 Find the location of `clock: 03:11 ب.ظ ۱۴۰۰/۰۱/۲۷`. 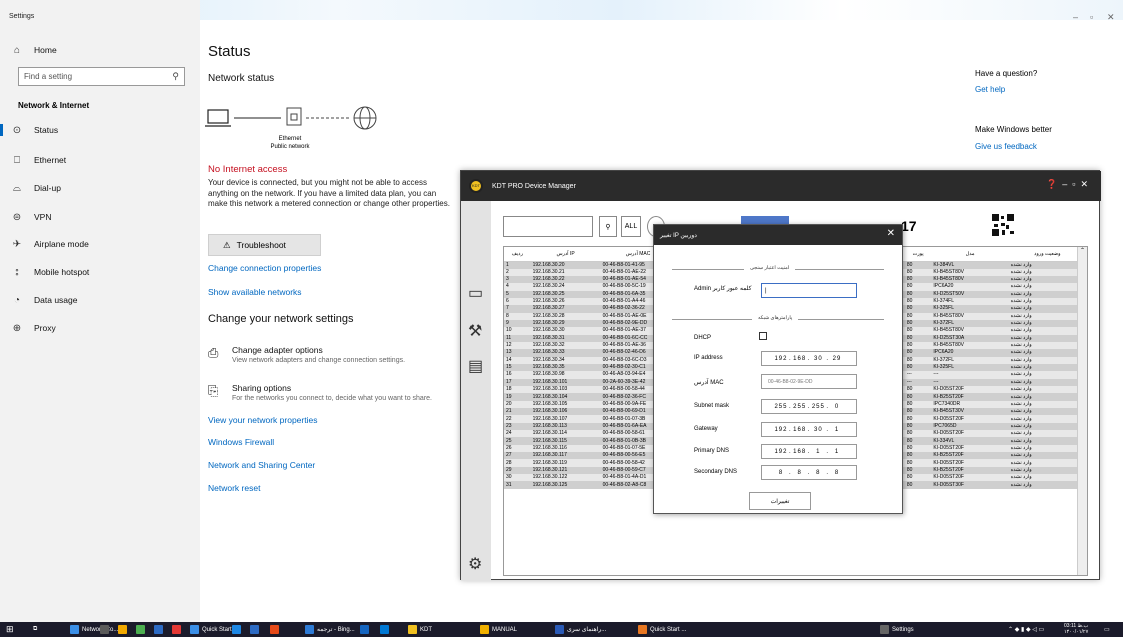

clock: 03:11 ب.ظ ۱۴۰۰/۰۱/۲۷ is located at coordinates (1076, 629).